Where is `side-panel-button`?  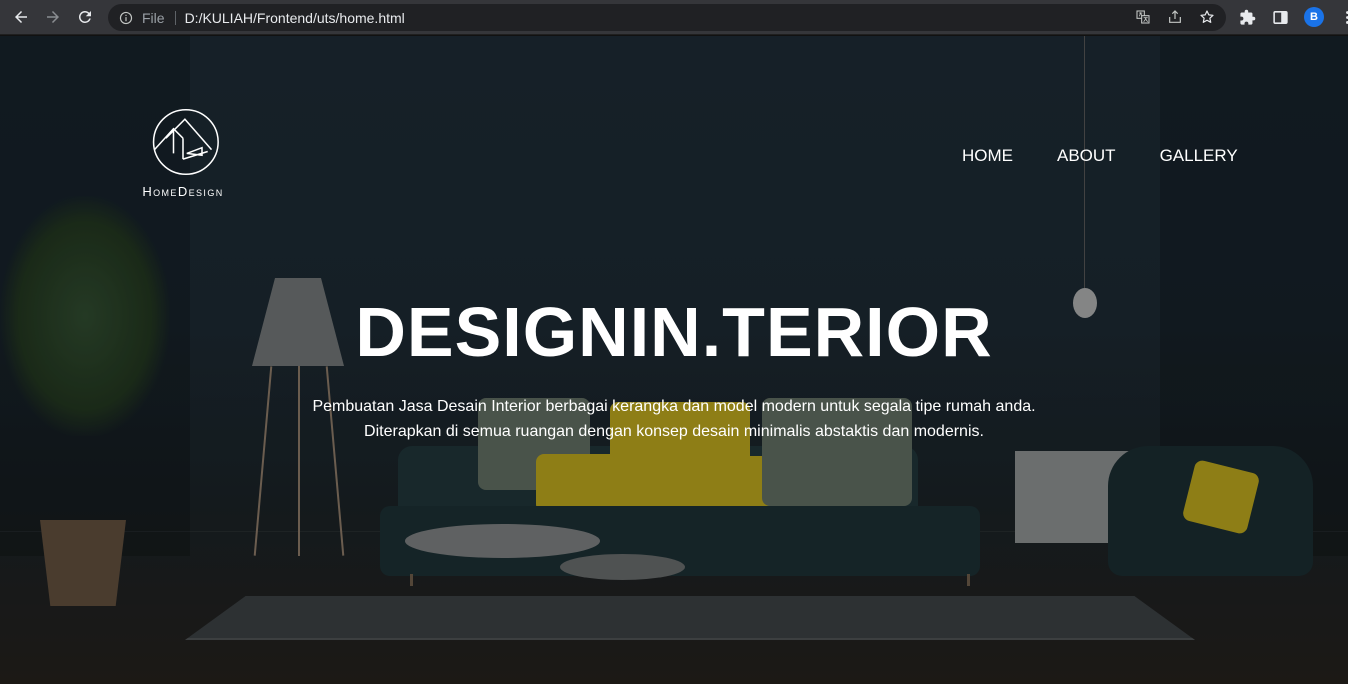 side-panel-button is located at coordinates (1280, 17).